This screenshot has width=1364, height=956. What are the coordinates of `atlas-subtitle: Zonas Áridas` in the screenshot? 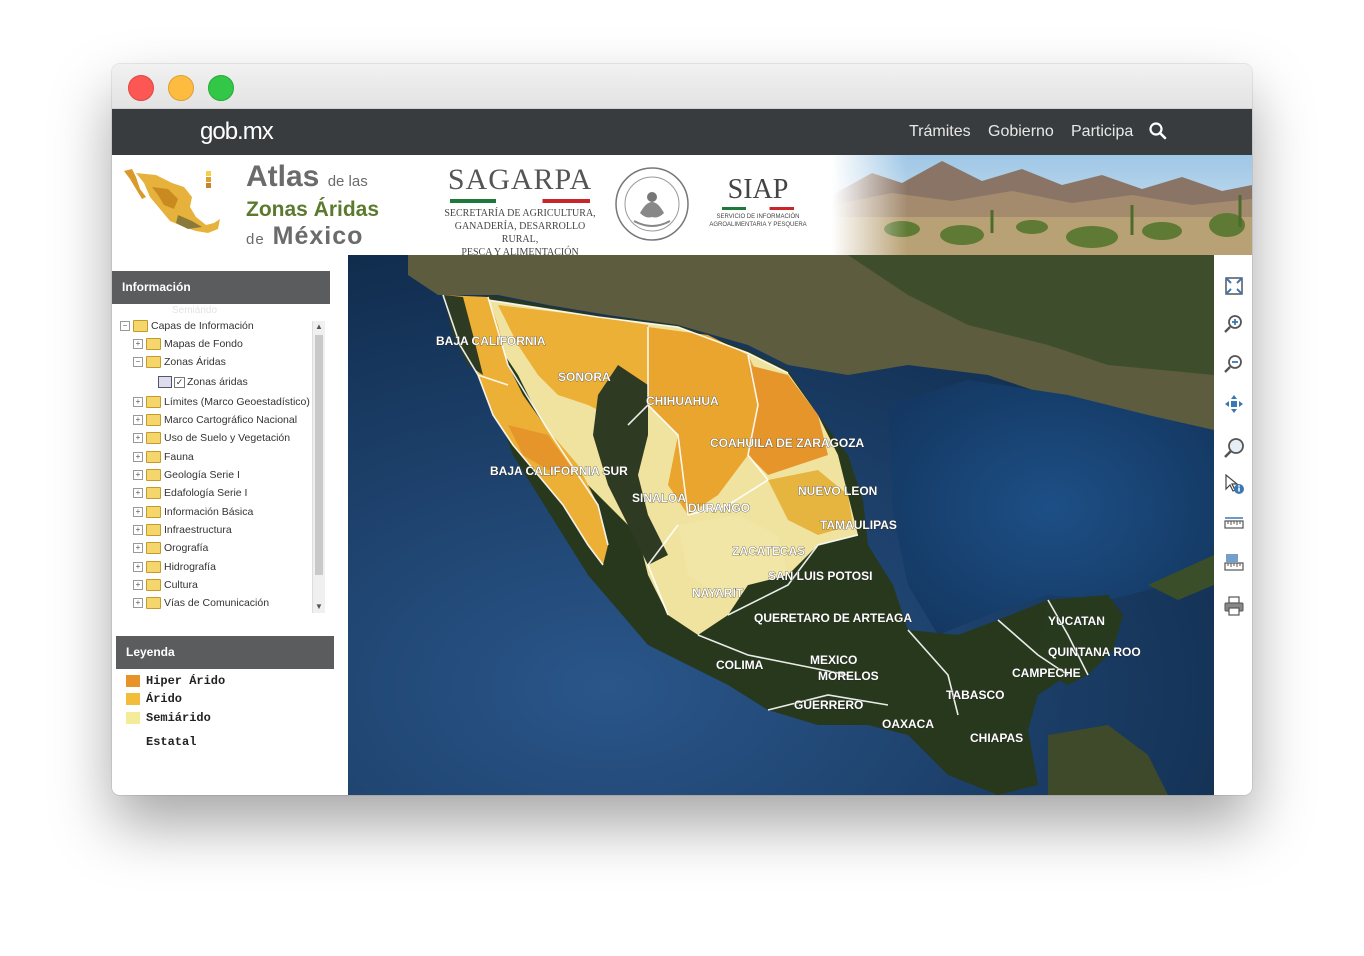 It's located at (313, 209).